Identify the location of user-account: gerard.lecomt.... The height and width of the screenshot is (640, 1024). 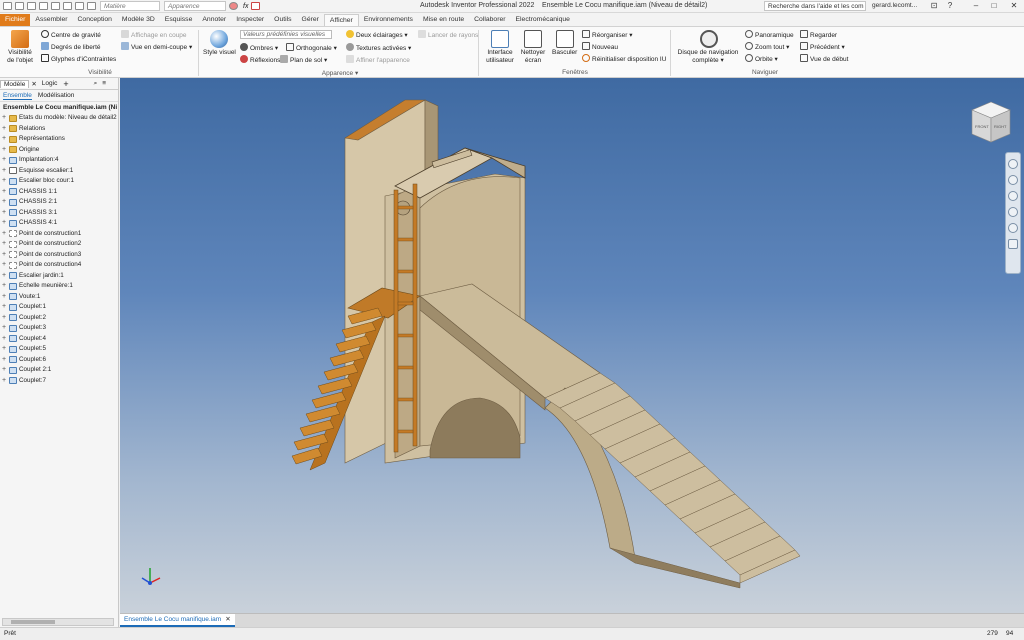
(894, 5).